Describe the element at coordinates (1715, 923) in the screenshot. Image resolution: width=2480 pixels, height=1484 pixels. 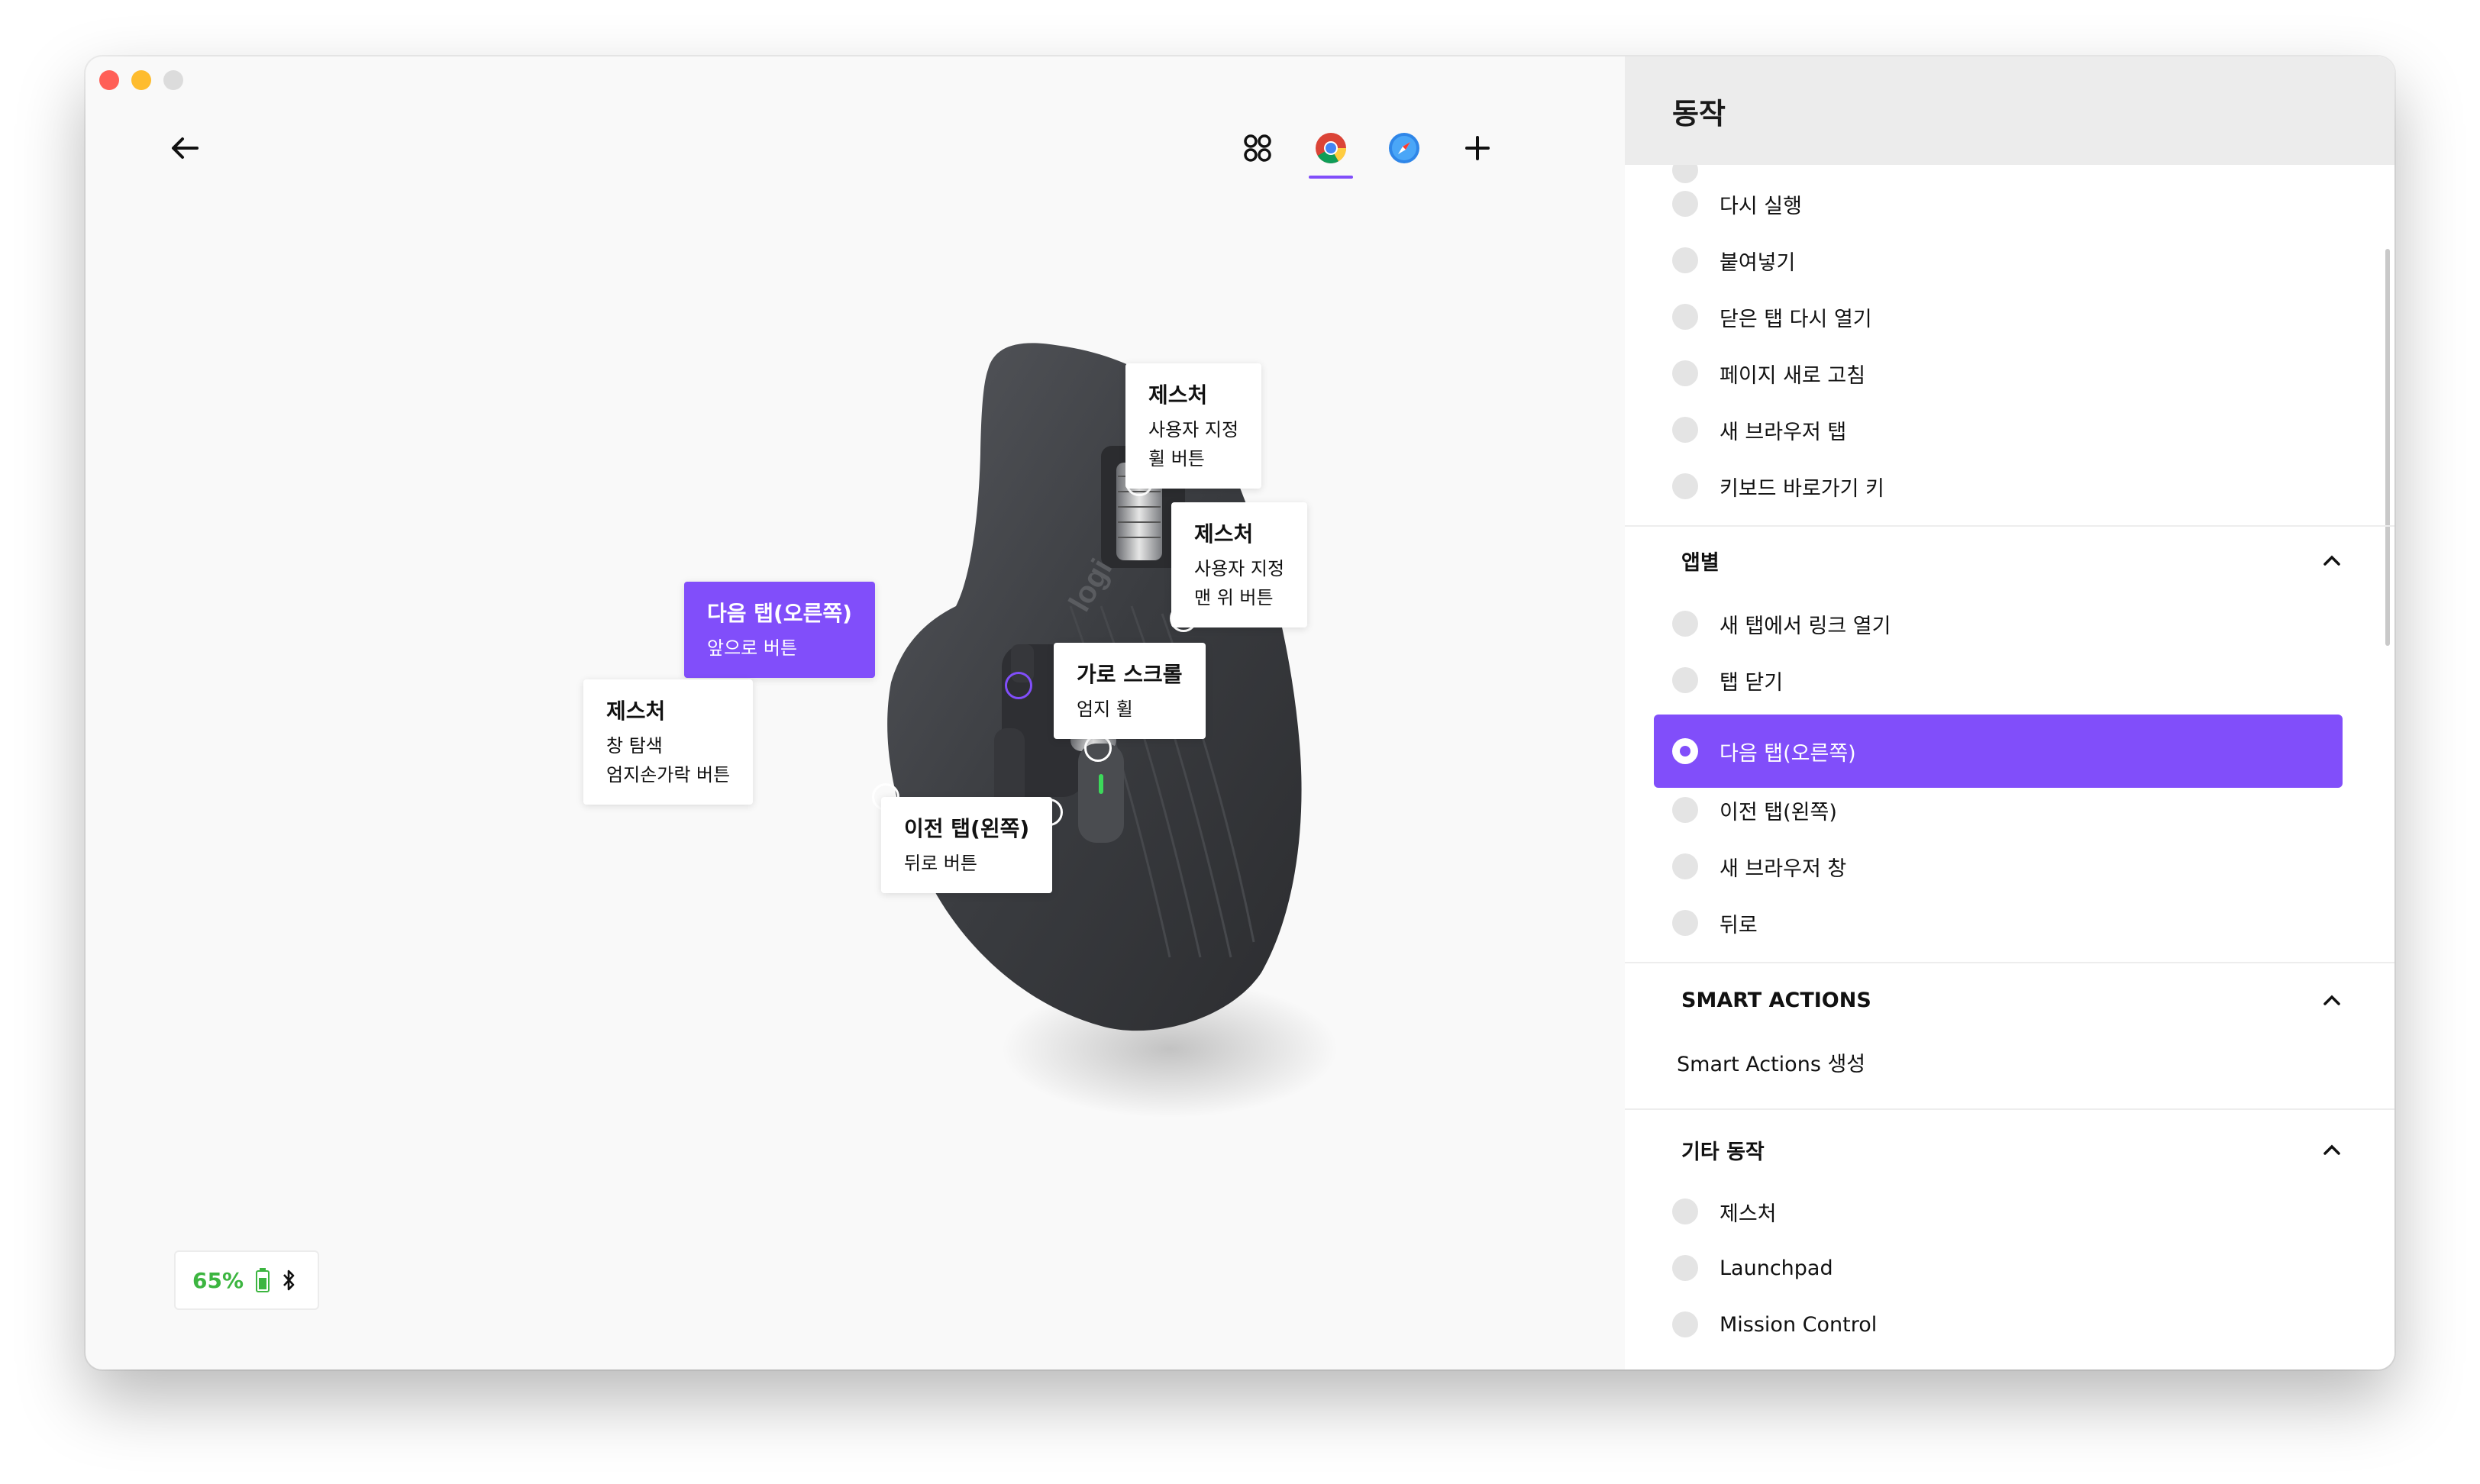
I see `action-option: 뒤로` at that location.